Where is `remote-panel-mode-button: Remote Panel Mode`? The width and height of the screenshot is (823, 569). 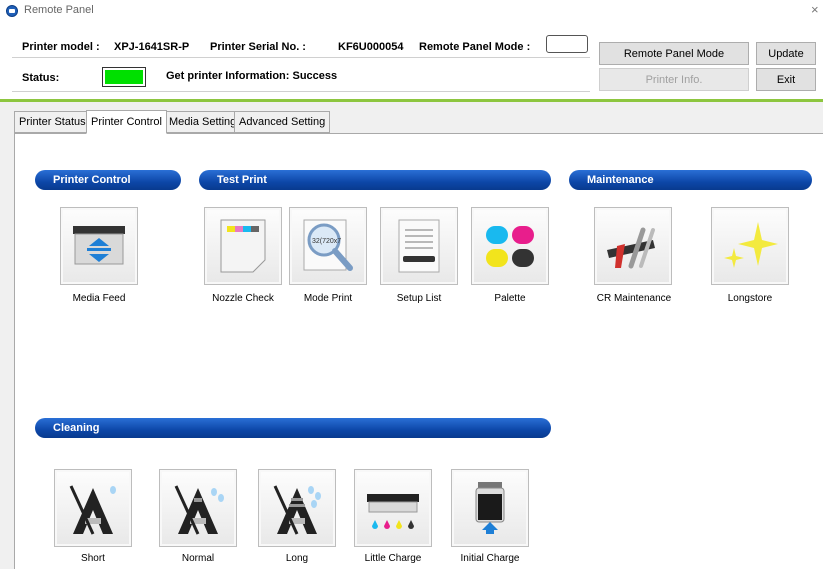 remote-panel-mode-button: Remote Panel Mode is located at coordinates (674, 53).